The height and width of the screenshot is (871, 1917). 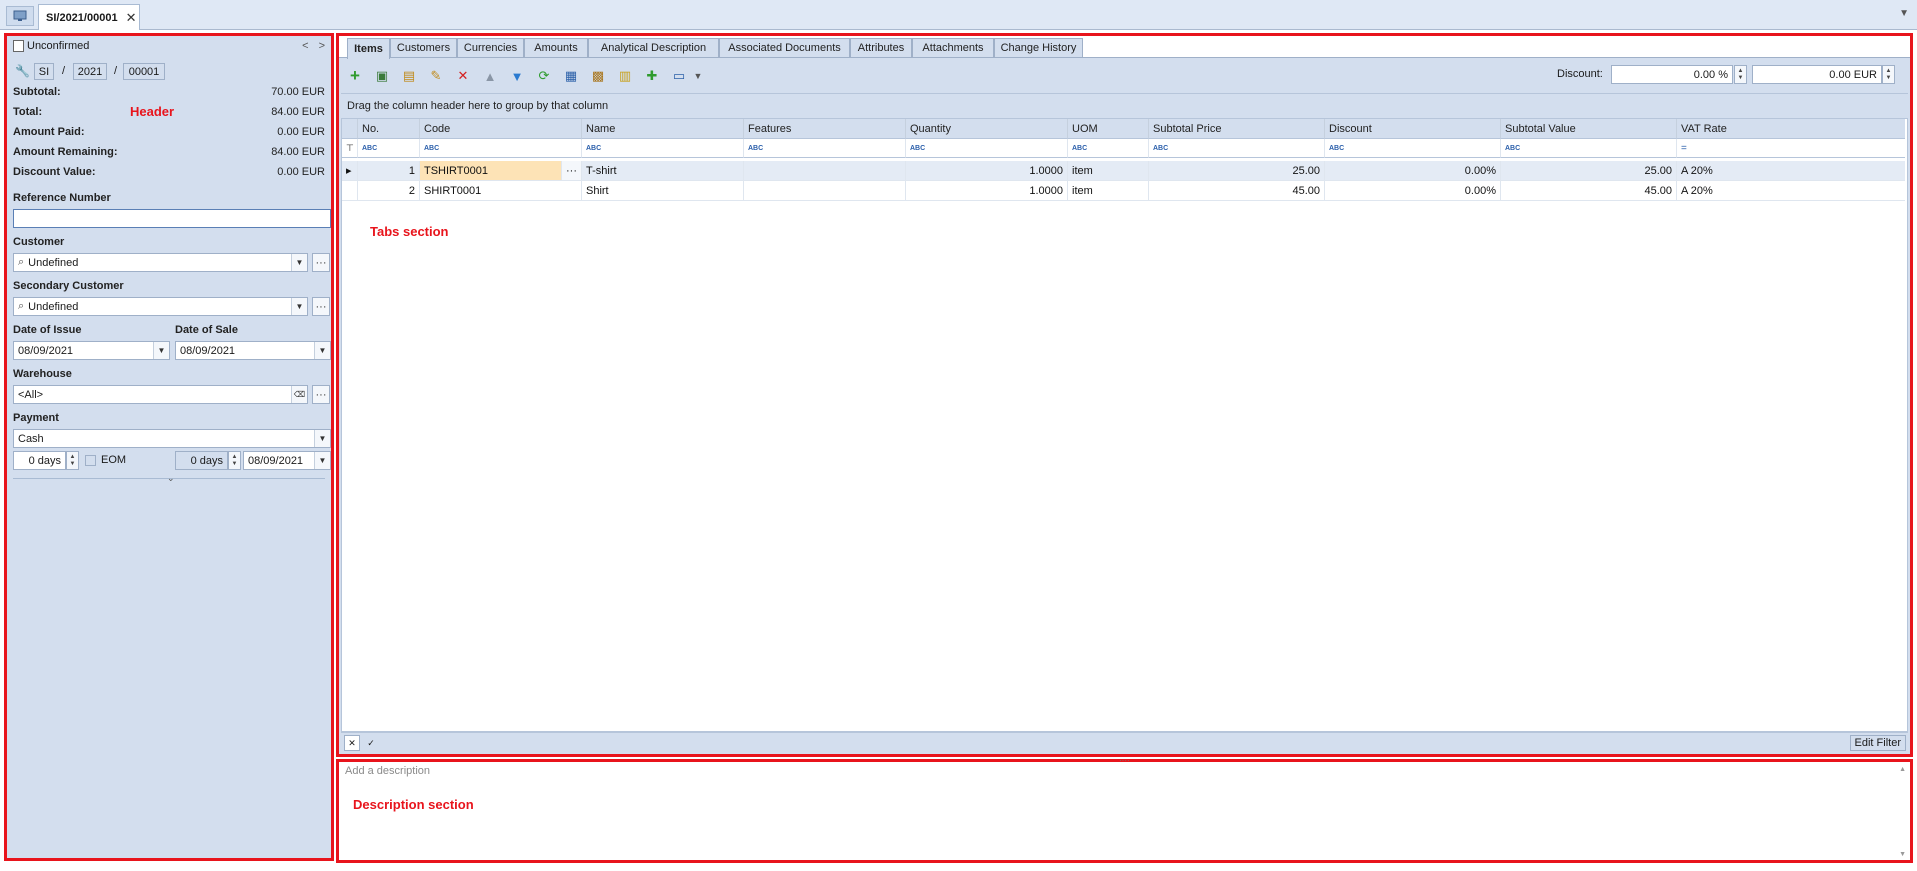 What do you see at coordinates (1672, 74) in the screenshot?
I see `discount-percent-input: 0.00 %` at bounding box center [1672, 74].